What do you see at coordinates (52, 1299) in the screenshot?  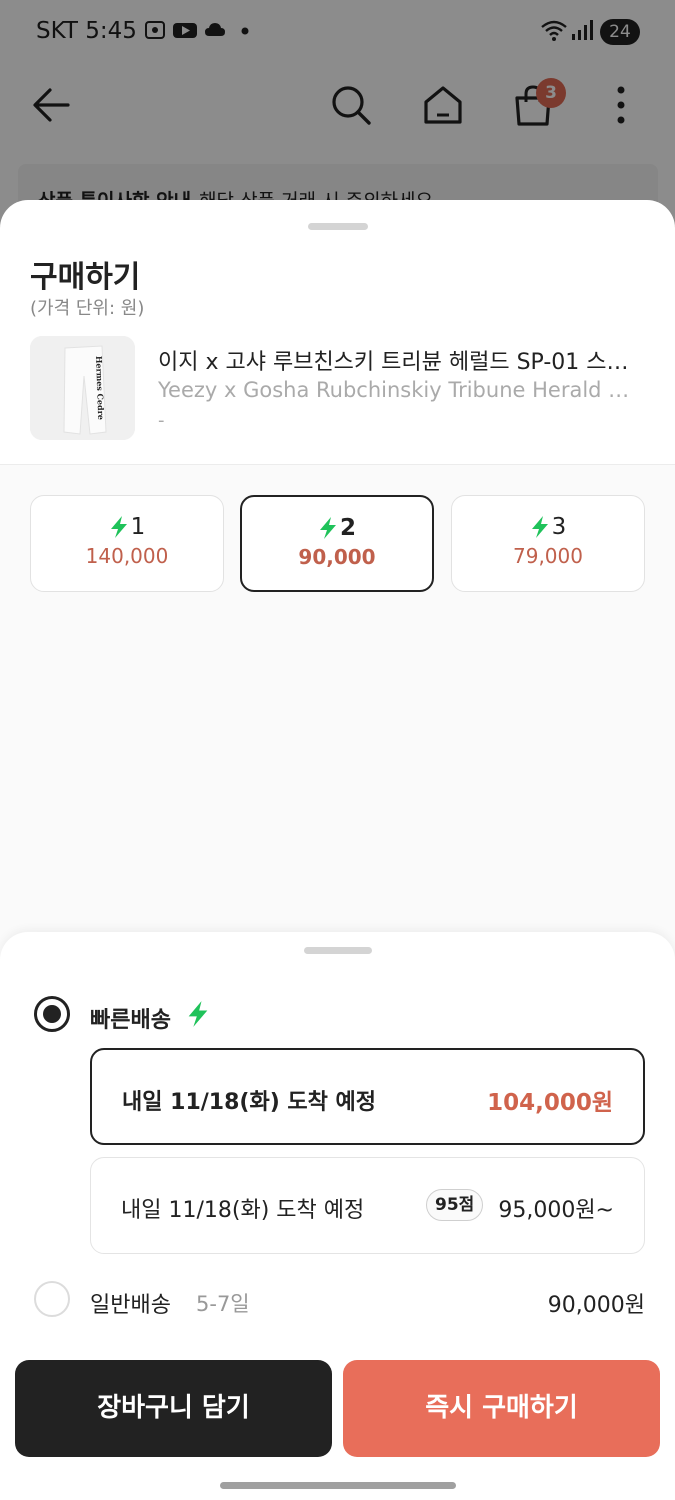 I see `normal-delivery-radio` at bounding box center [52, 1299].